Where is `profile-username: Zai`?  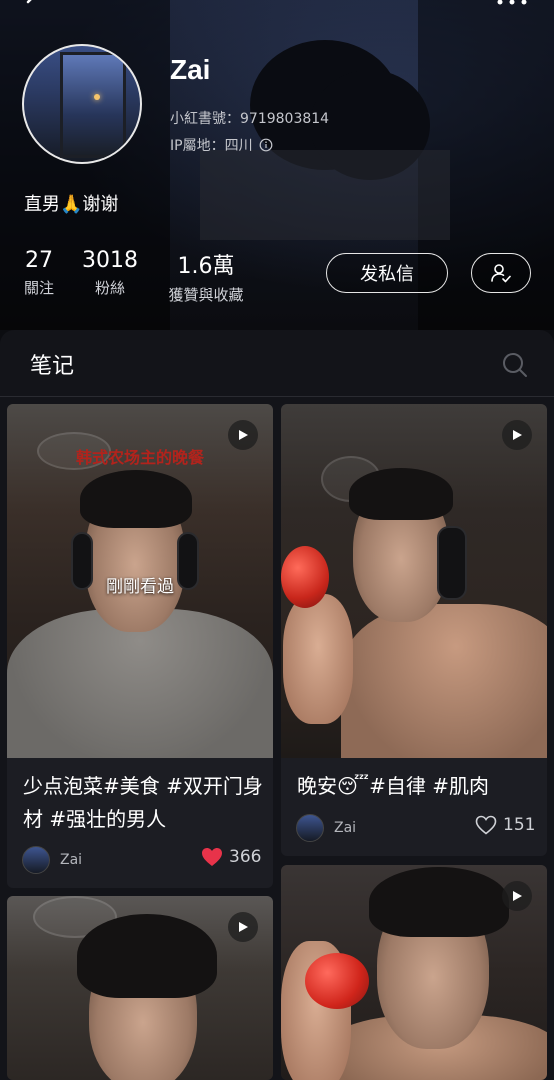 profile-username: Zai is located at coordinates (190, 69).